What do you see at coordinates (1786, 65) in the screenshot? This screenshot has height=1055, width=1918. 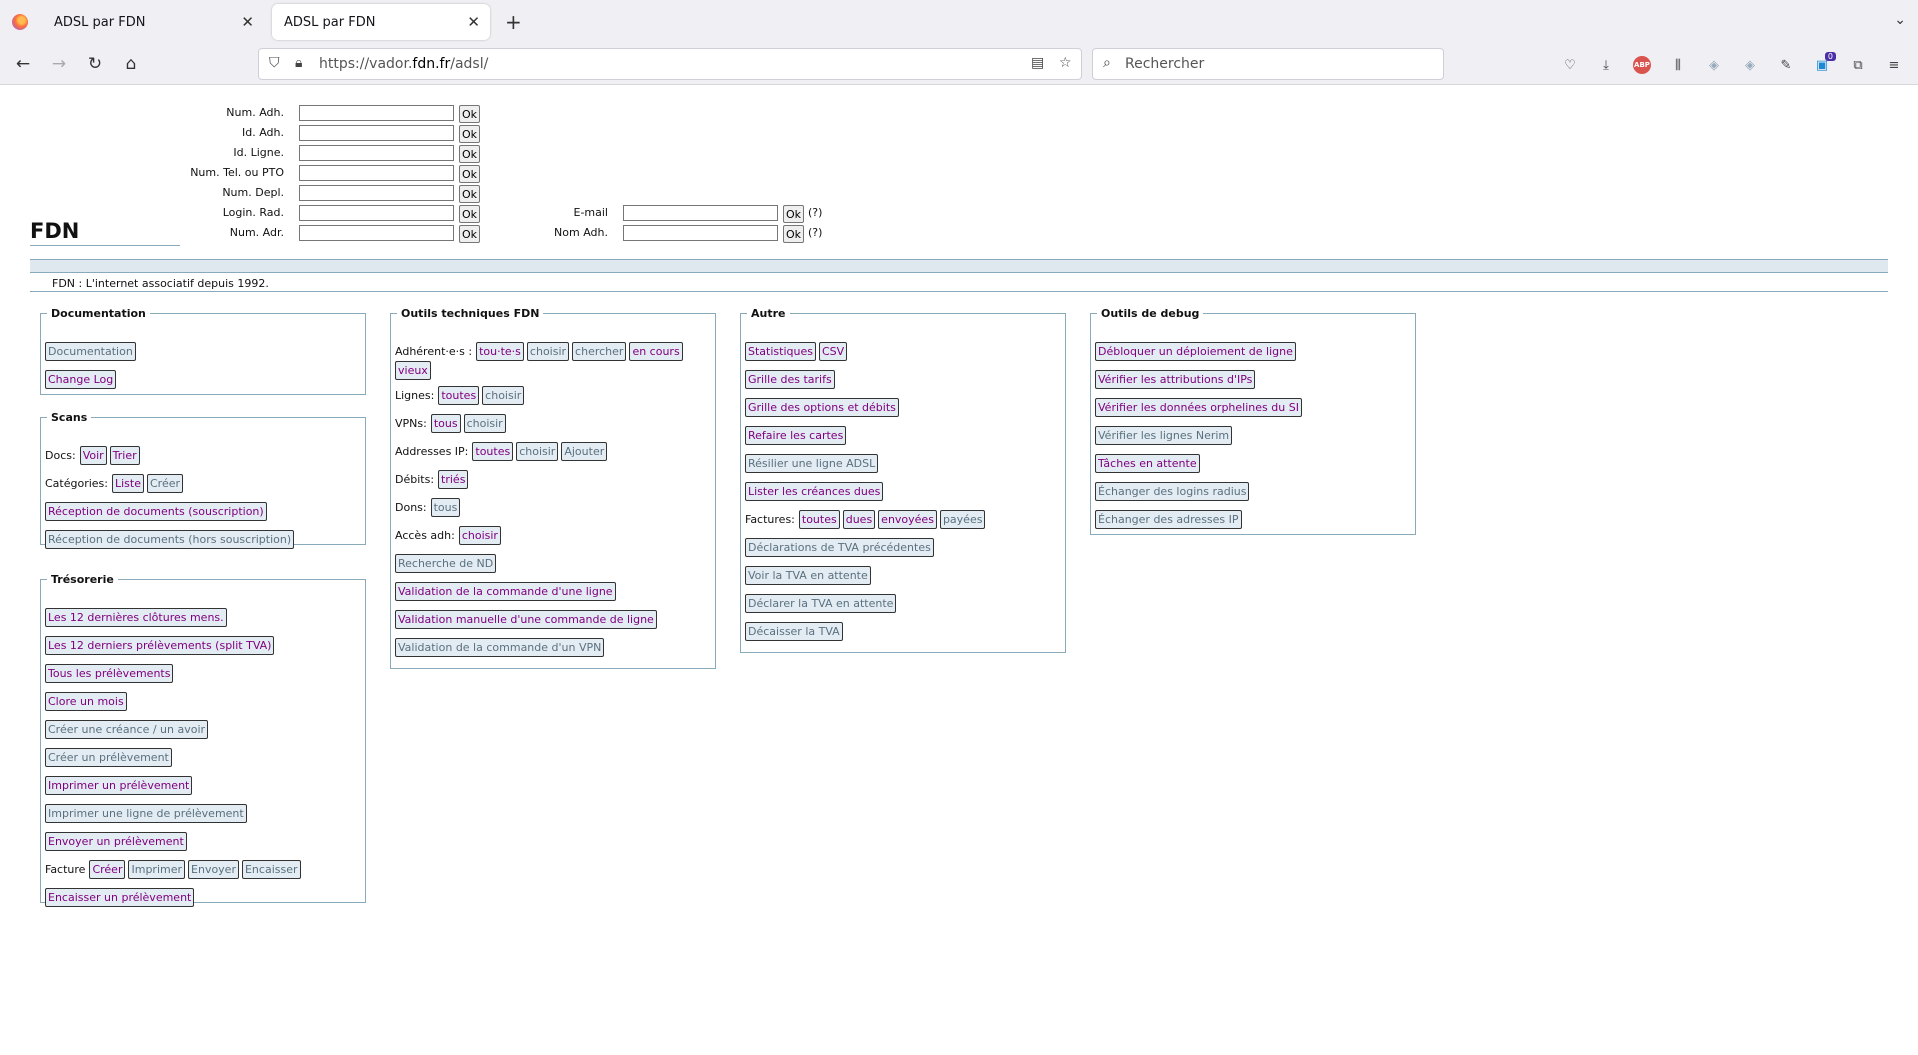 I see `edit-icon: ✎` at bounding box center [1786, 65].